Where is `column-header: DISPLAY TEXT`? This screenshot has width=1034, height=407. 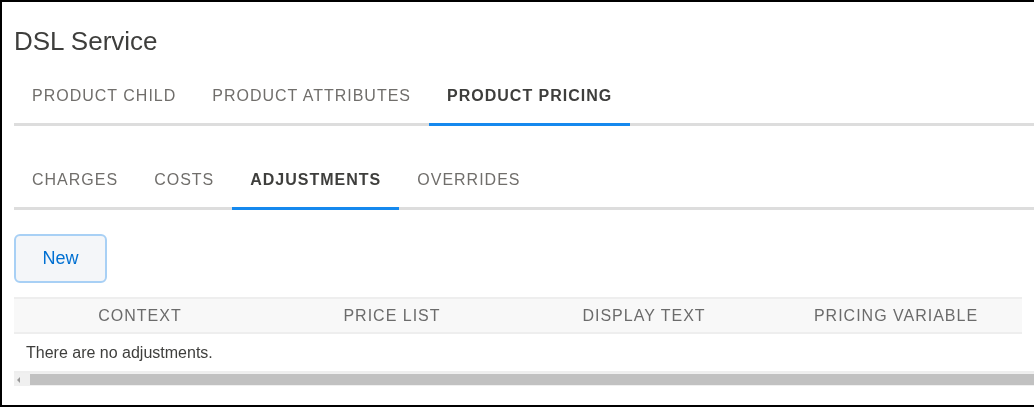 column-header: DISPLAY TEXT is located at coordinates (644, 315).